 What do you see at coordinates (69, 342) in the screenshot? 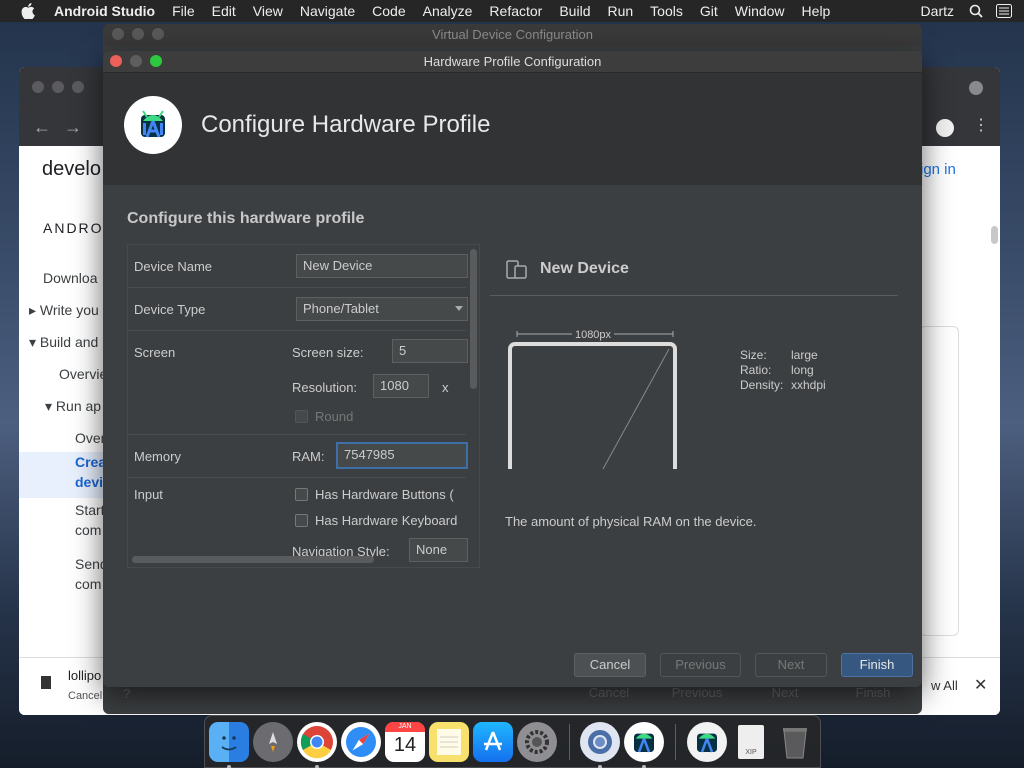
I see `sidebar-item-label: Build and` at bounding box center [69, 342].